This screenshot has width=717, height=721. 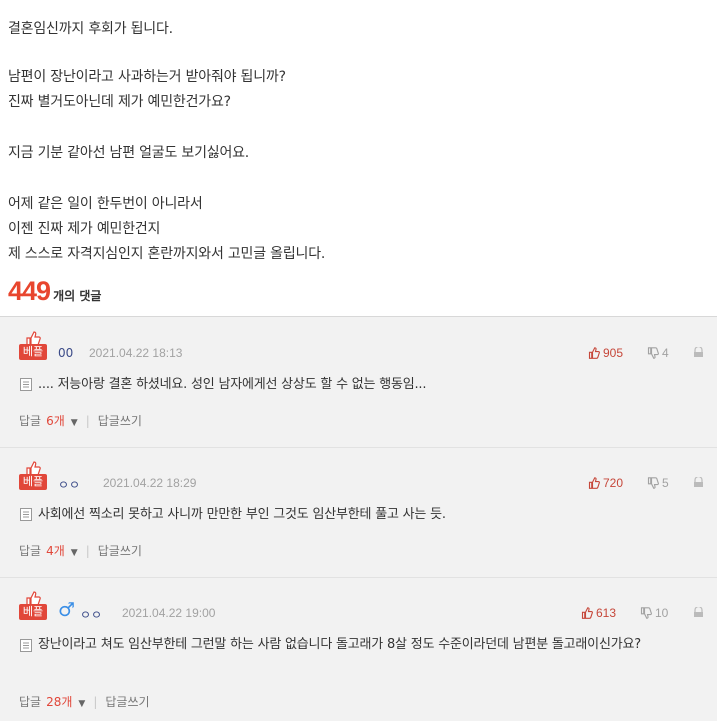 What do you see at coordinates (136, 353) in the screenshot?
I see `comment-date: 2021.04.22 18:13` at bounding box center [136, 353].